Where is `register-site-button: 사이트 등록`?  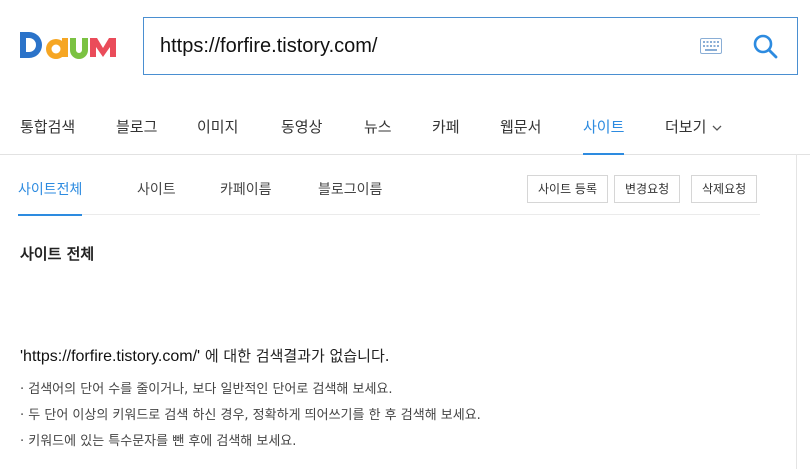
register-site-button: 사이트 등록 is located at coordinates (568, 189).